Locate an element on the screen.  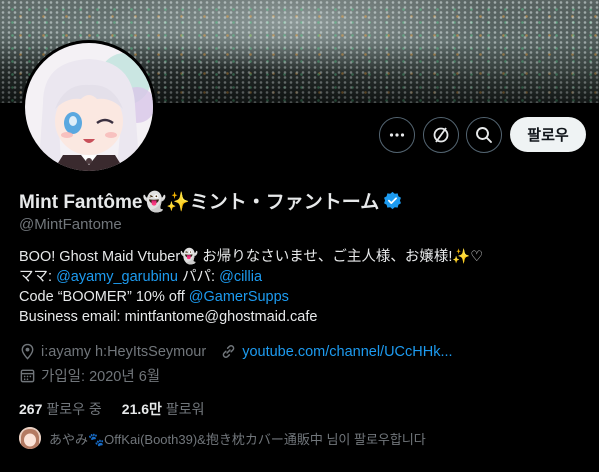
following-count: 267 is located at coordinates (31, 409).